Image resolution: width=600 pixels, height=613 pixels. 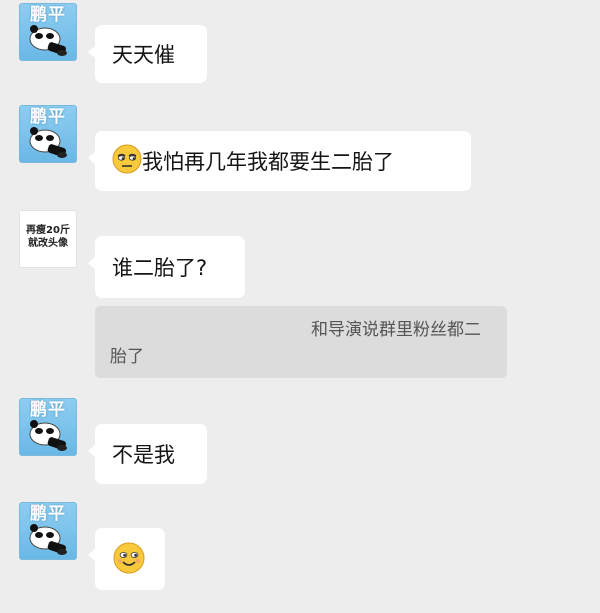 I want to click on message-bubble, so click(x=126, y=559).